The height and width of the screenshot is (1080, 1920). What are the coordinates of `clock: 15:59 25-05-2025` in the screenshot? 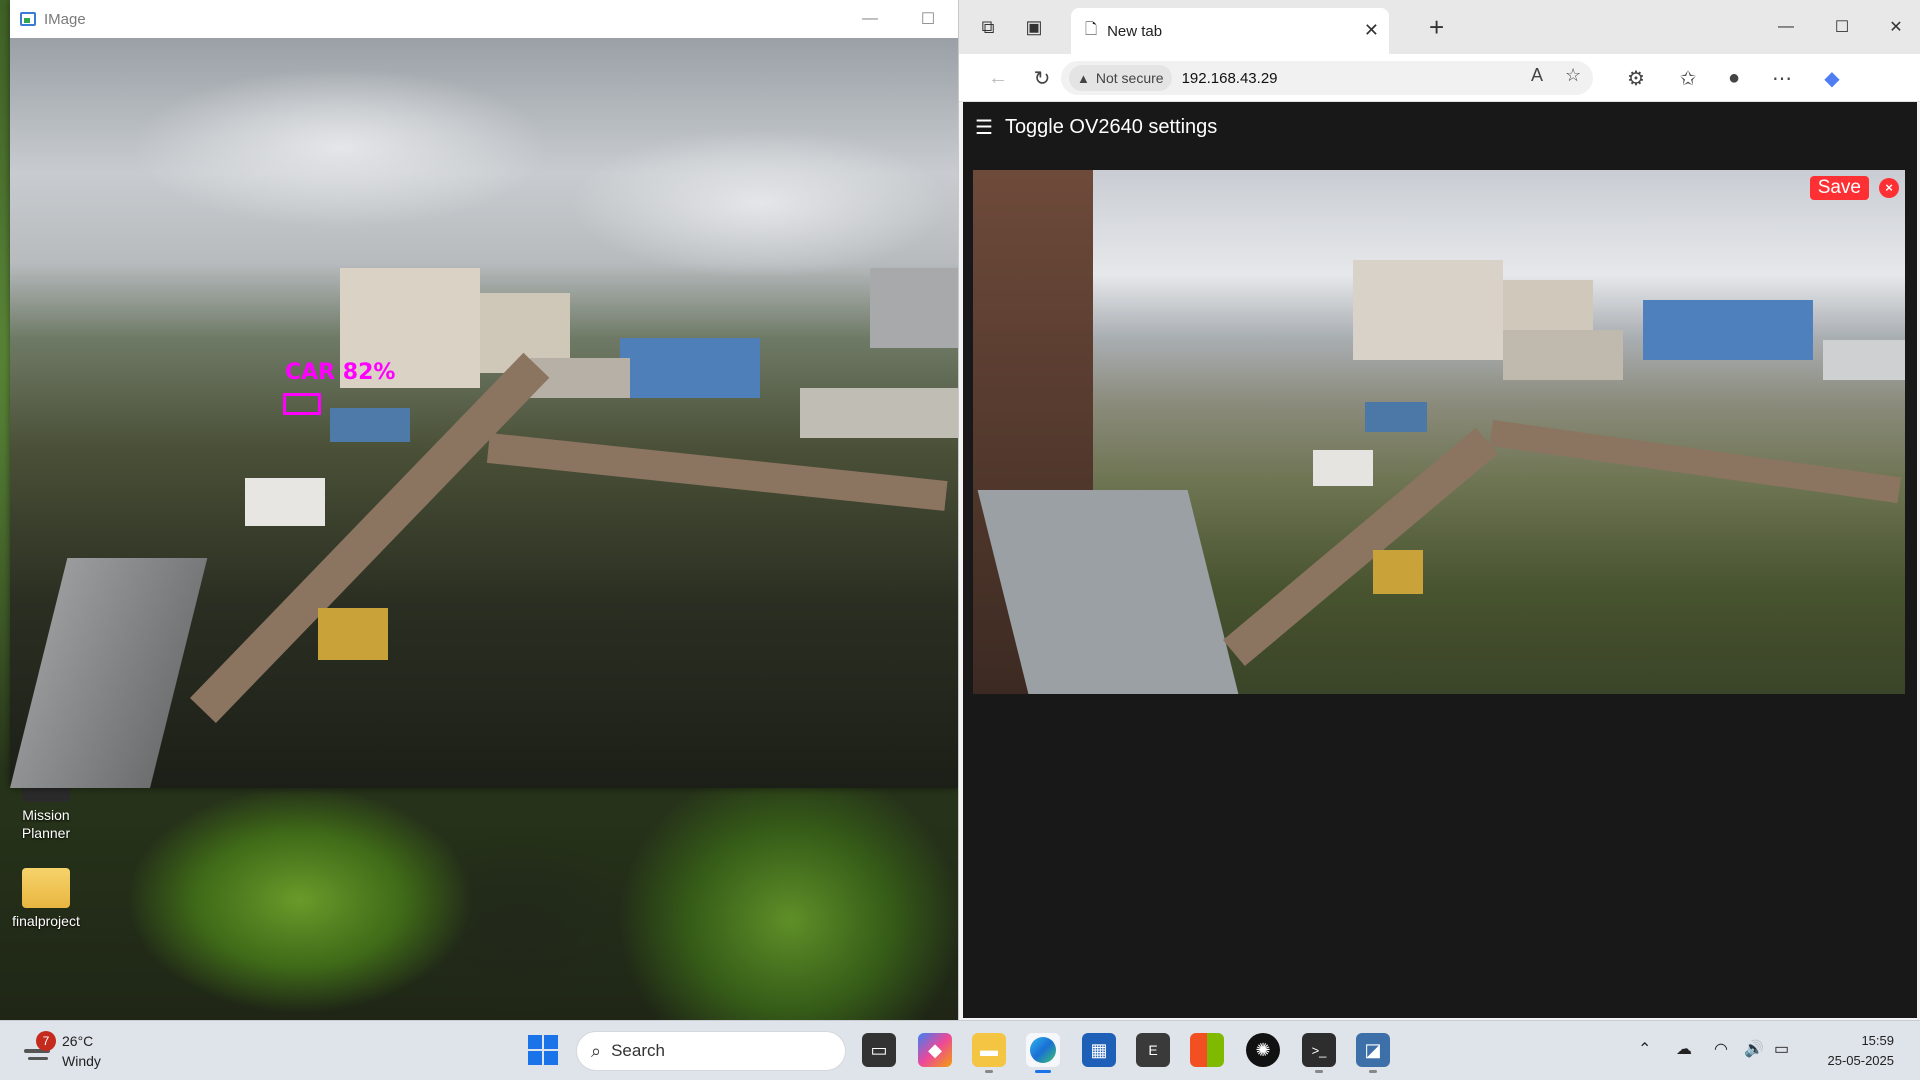 It's located at (1861, 1051).